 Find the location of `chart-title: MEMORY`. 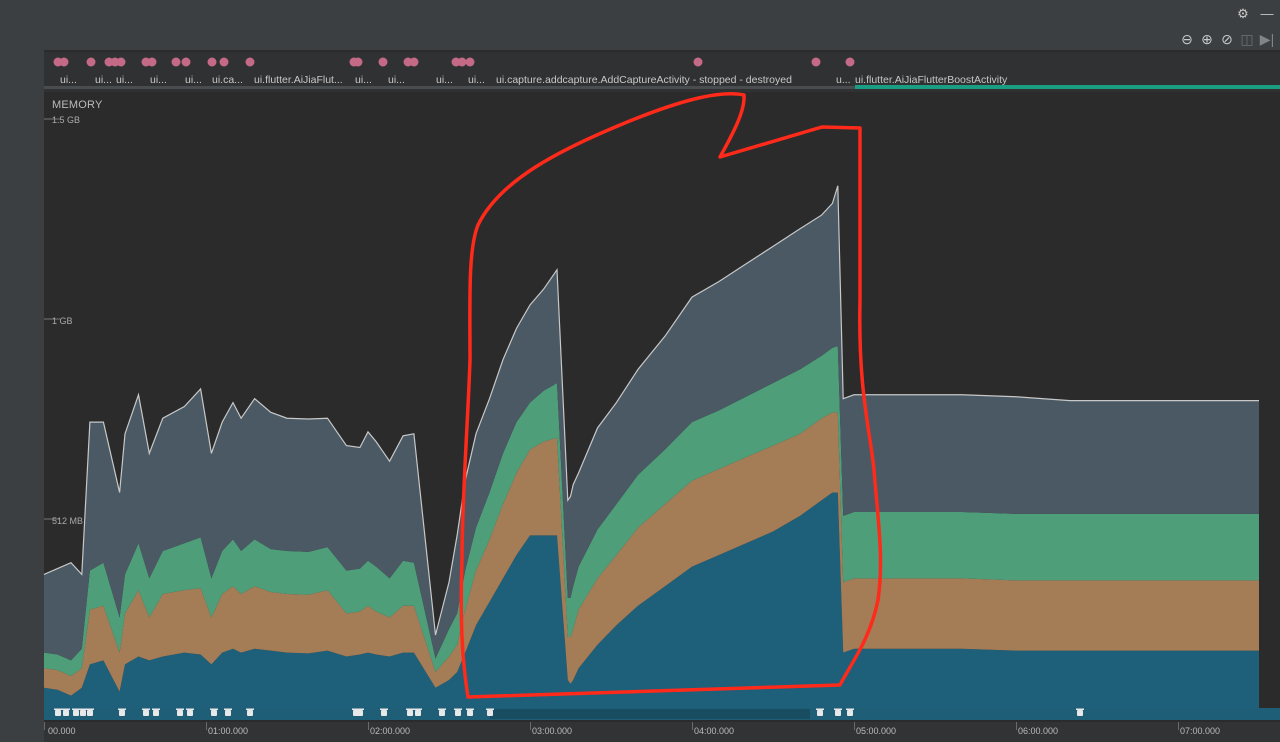

chart-title: MEMORY is located at coordinates (77, 105).